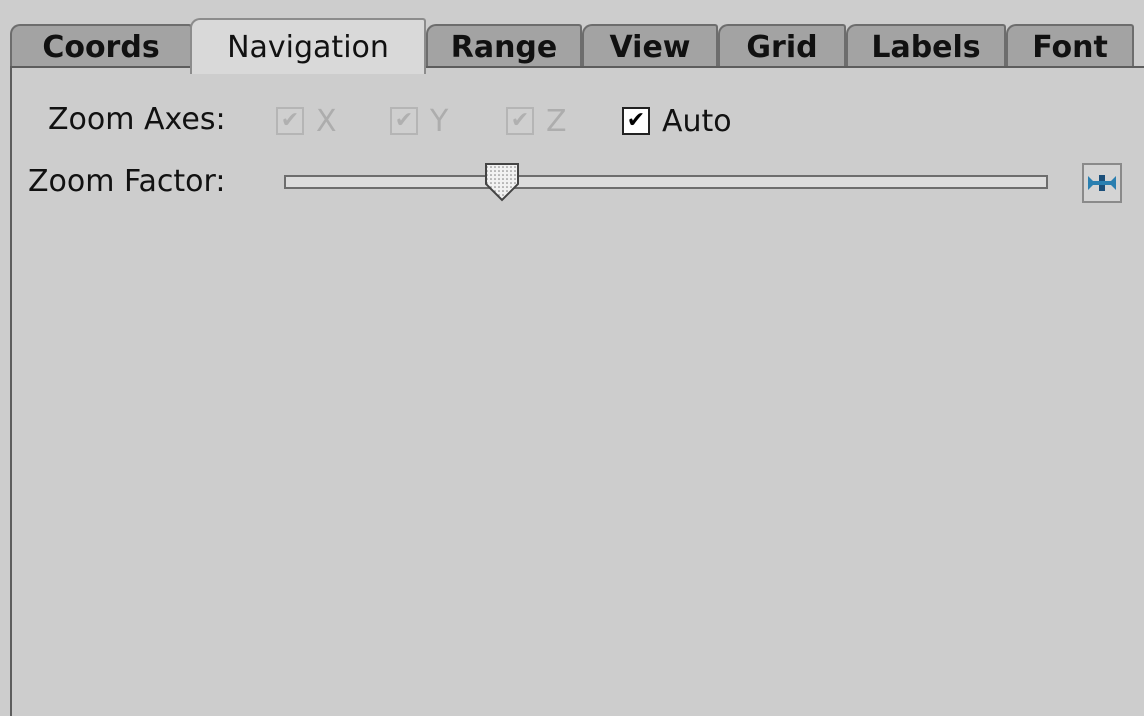 The width and height of the screenshot is (1144, 716). What do you see at coordinates (1070, 46) in the screenshot?
I see `tab-font: Font` at bounding box center [1070, 46].